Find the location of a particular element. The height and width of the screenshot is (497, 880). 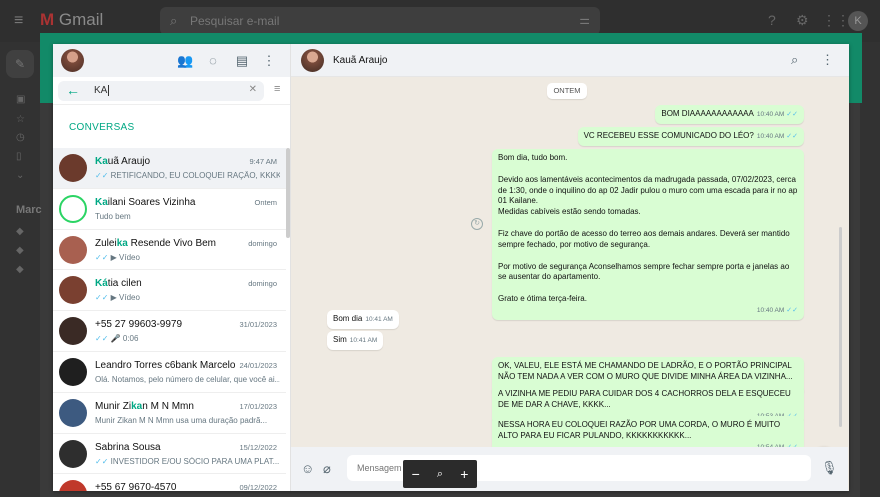

incoming-message: Bom dia 10:41 AM is located at coordinates (363, 319).